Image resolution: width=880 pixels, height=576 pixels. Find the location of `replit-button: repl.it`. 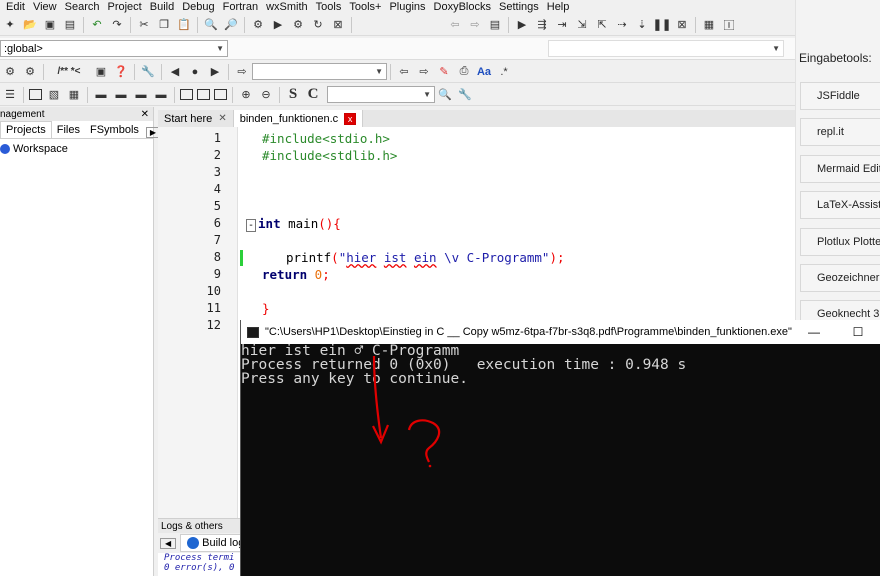

replit-button: repl.it is located at coordinates (840, 132).